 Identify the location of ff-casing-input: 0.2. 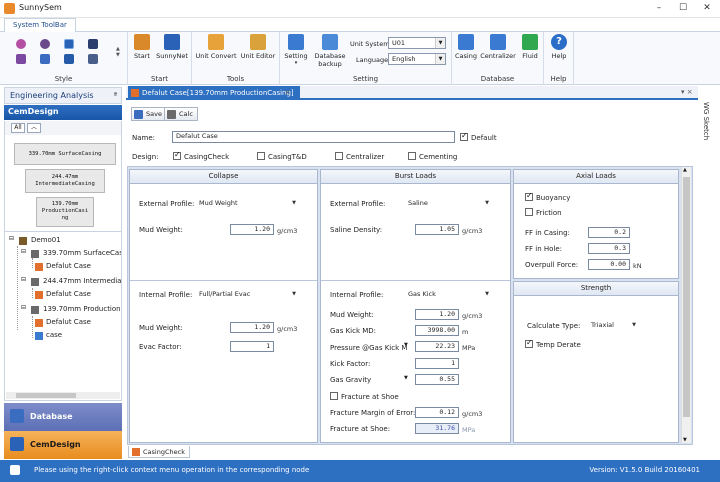
(609, 232).